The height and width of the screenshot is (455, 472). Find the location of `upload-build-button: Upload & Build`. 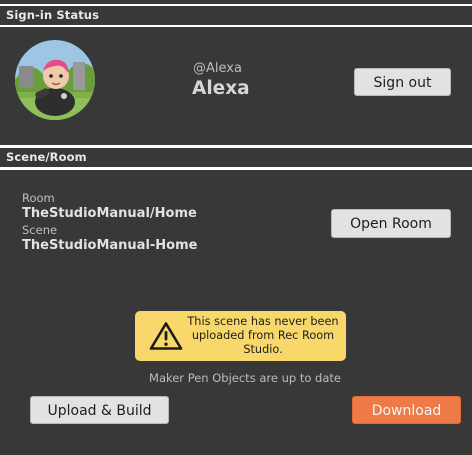

upload-build-button: Upload & Build is located at coordinates (99, 410).